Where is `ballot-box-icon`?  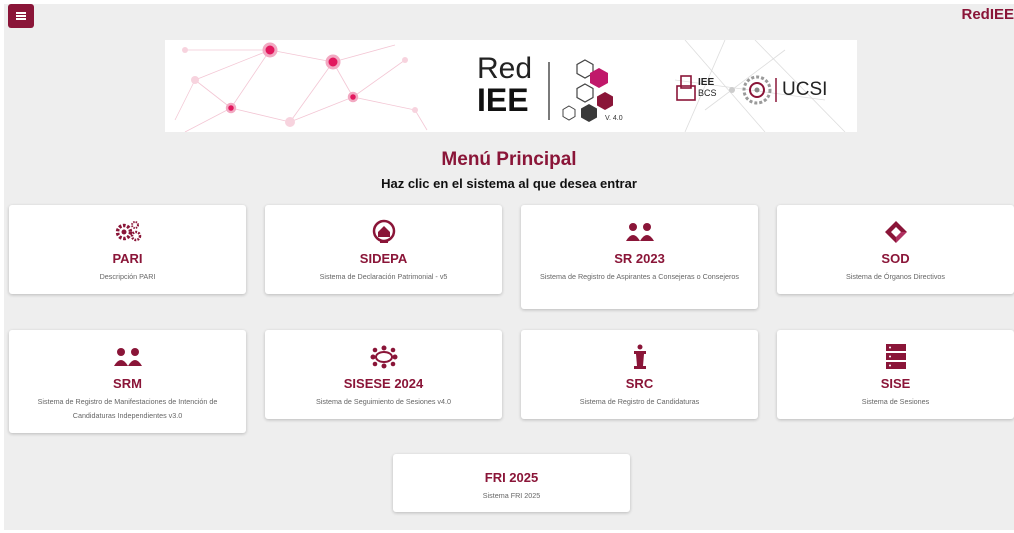
ballot-box-icon is located at coordinates (686, 88).